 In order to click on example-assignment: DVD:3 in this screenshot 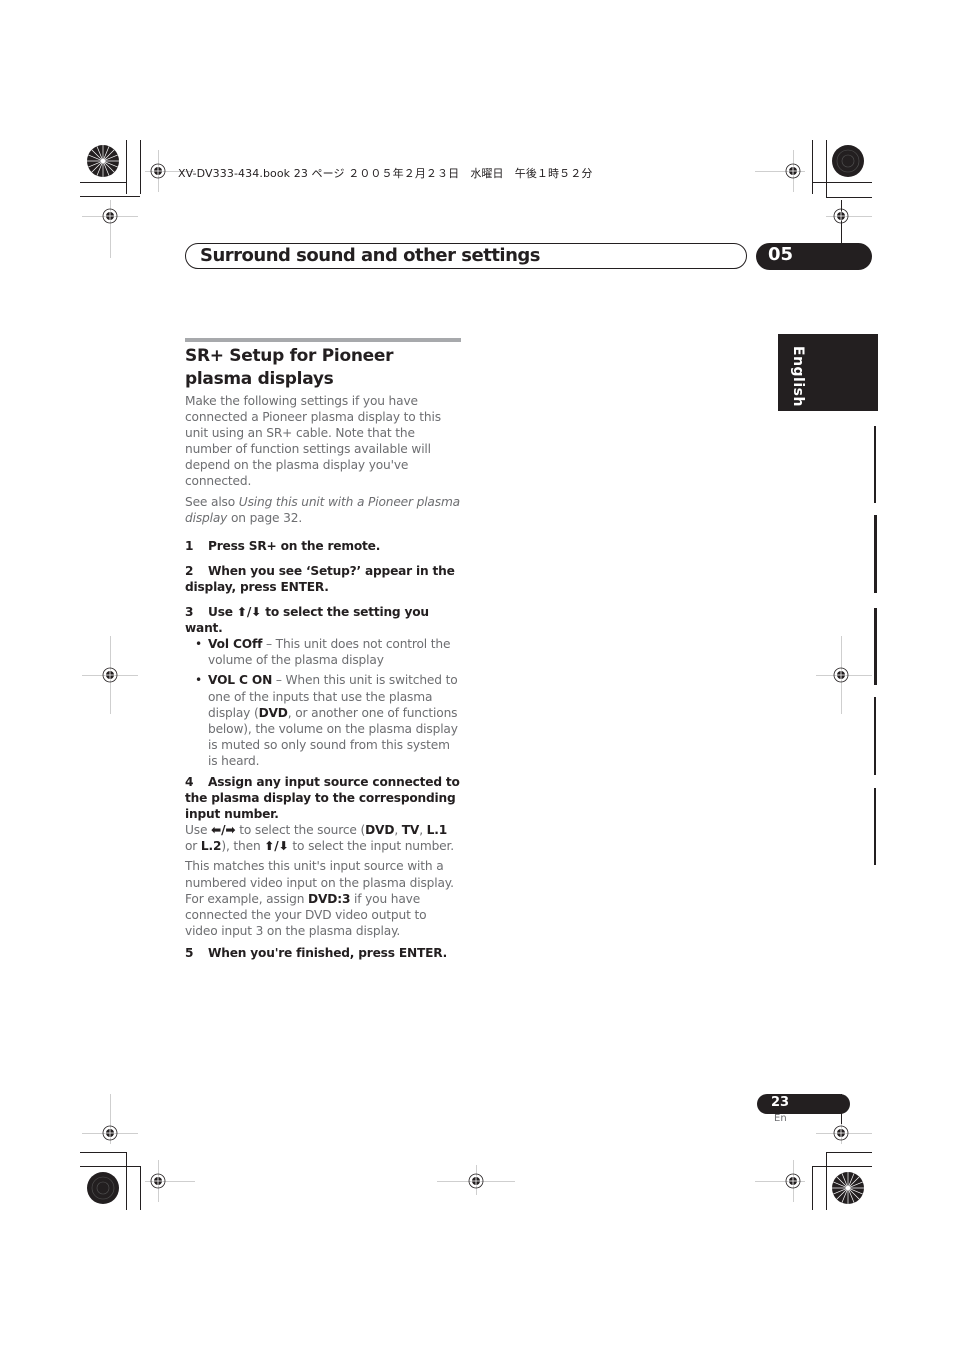, I will do `click(329, 898)`.